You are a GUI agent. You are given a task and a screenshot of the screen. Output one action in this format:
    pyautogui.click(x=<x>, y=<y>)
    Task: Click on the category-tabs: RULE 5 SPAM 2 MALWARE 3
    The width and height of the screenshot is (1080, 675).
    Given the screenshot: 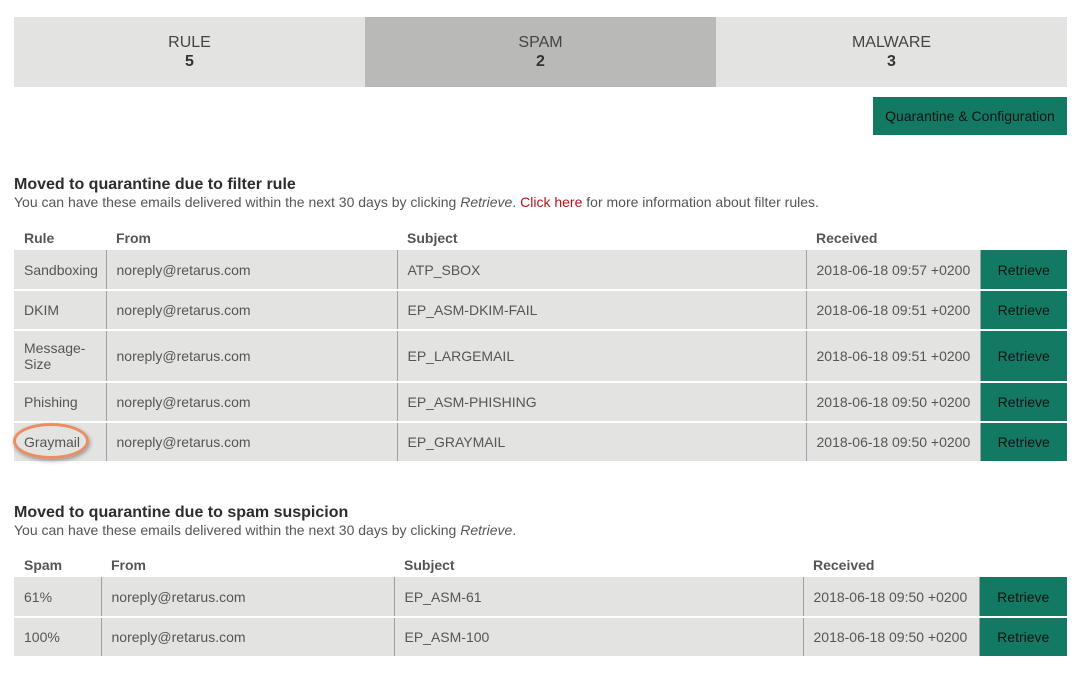 What is the action you would take?
    pyautogui.click(x=540, y=52)
    